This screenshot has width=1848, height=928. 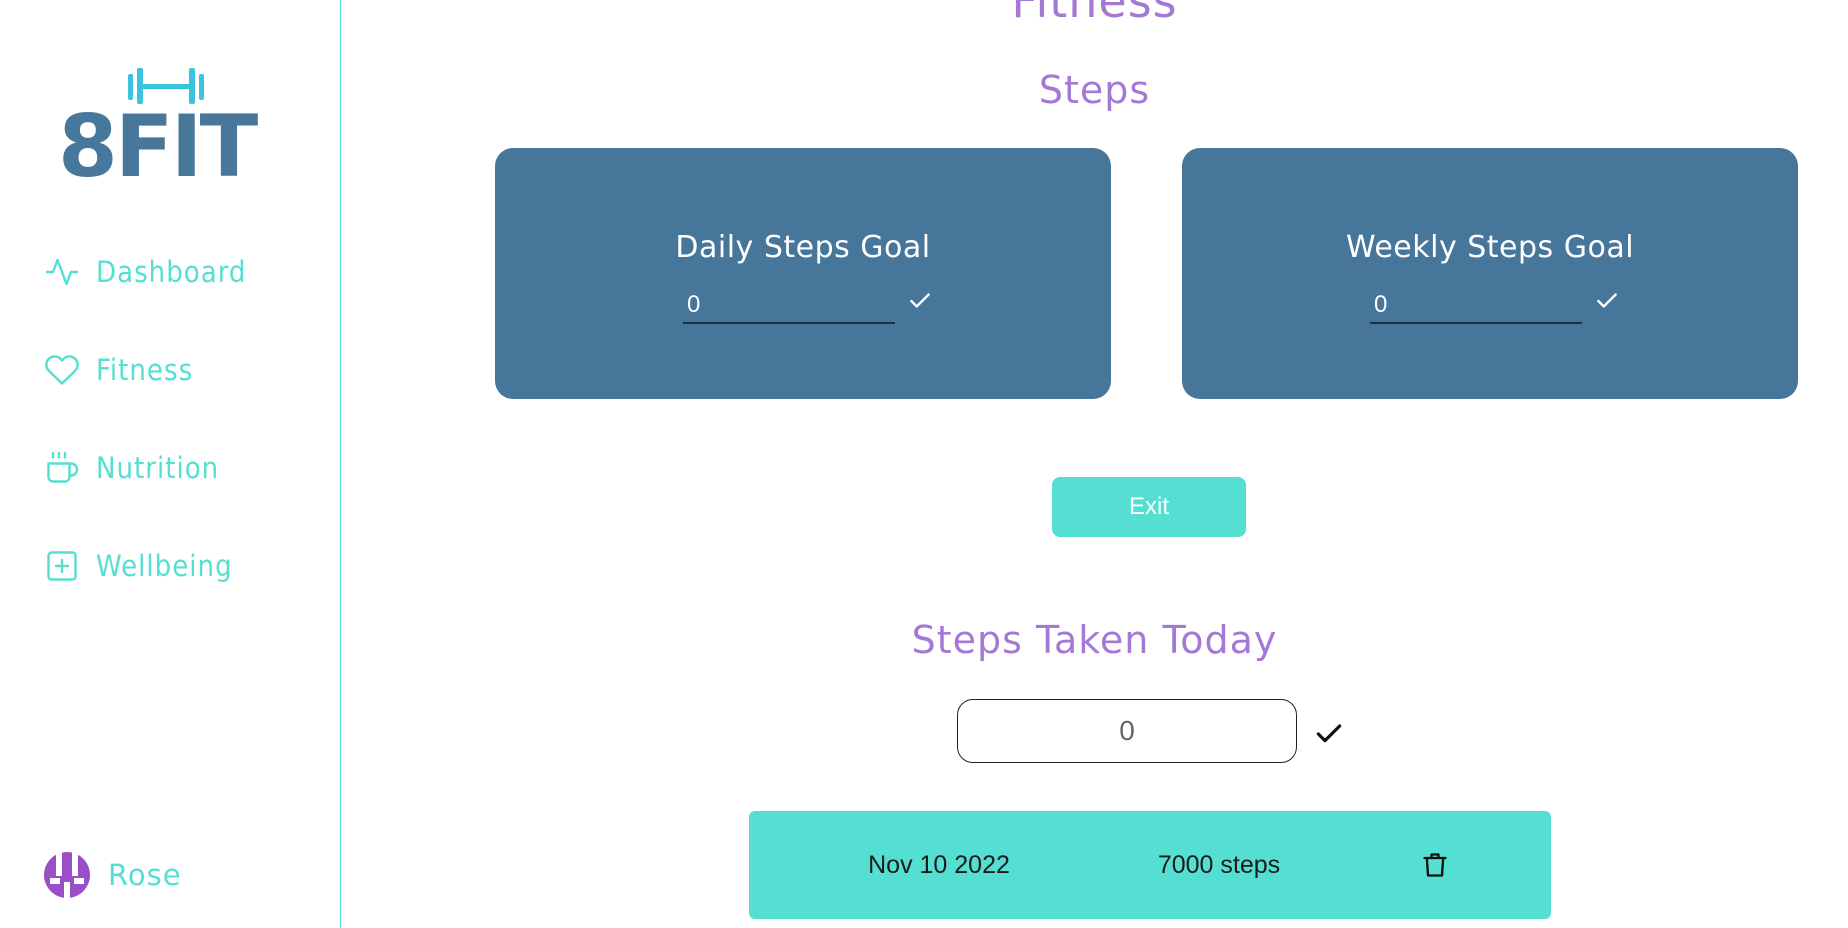 I want to click on weekly-goal-check-icon, so click(x=1607, y=301).